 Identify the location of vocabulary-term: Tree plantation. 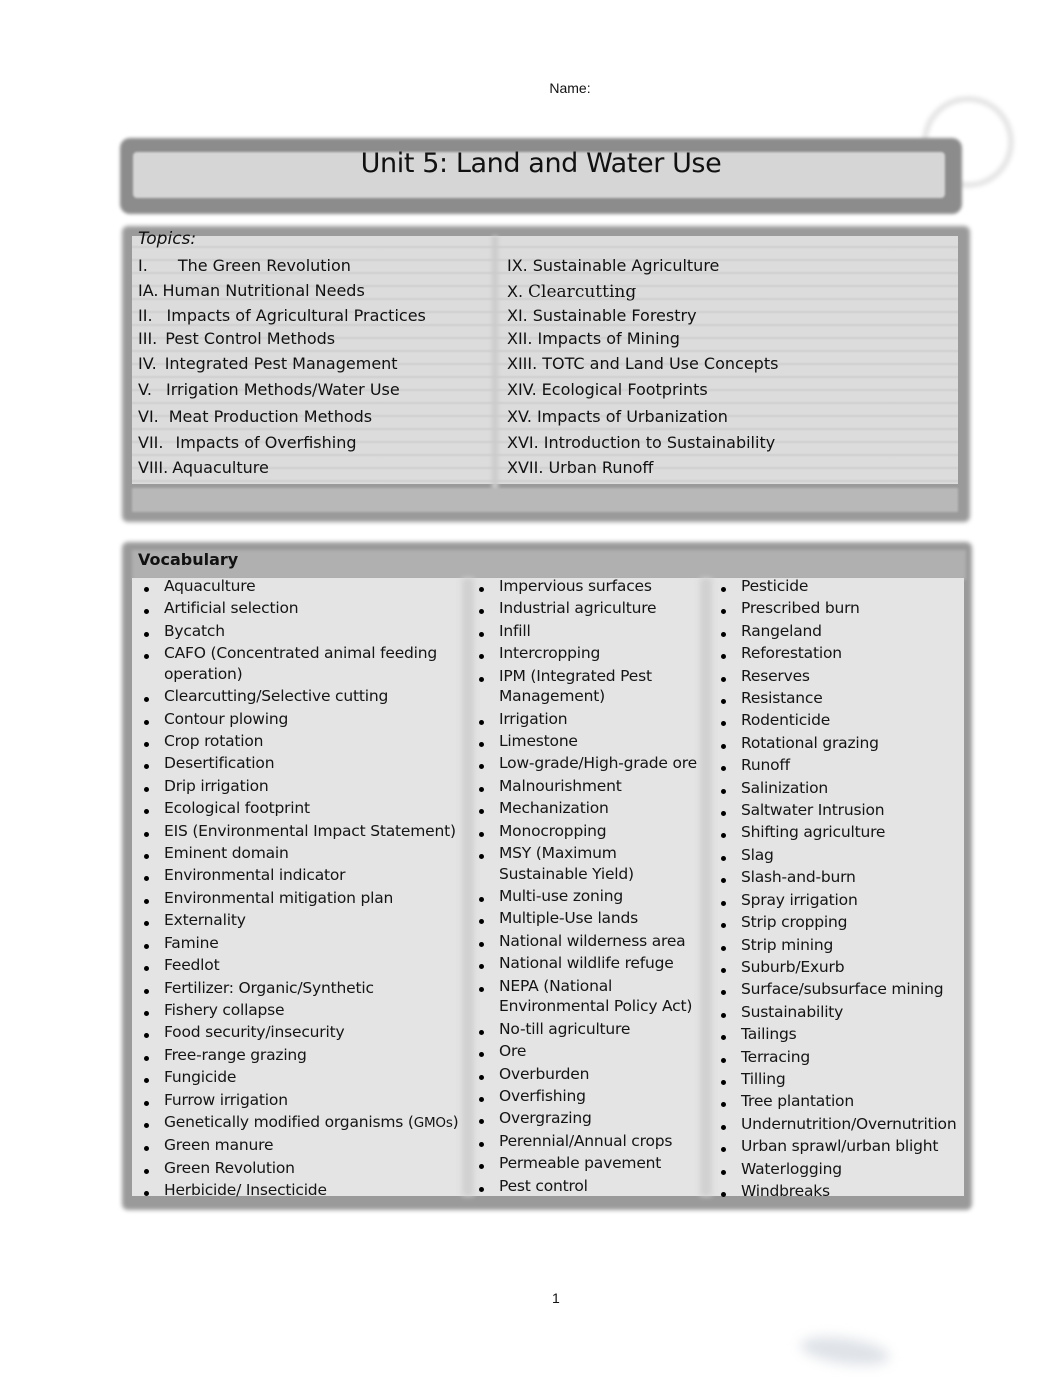
(835, 1101).